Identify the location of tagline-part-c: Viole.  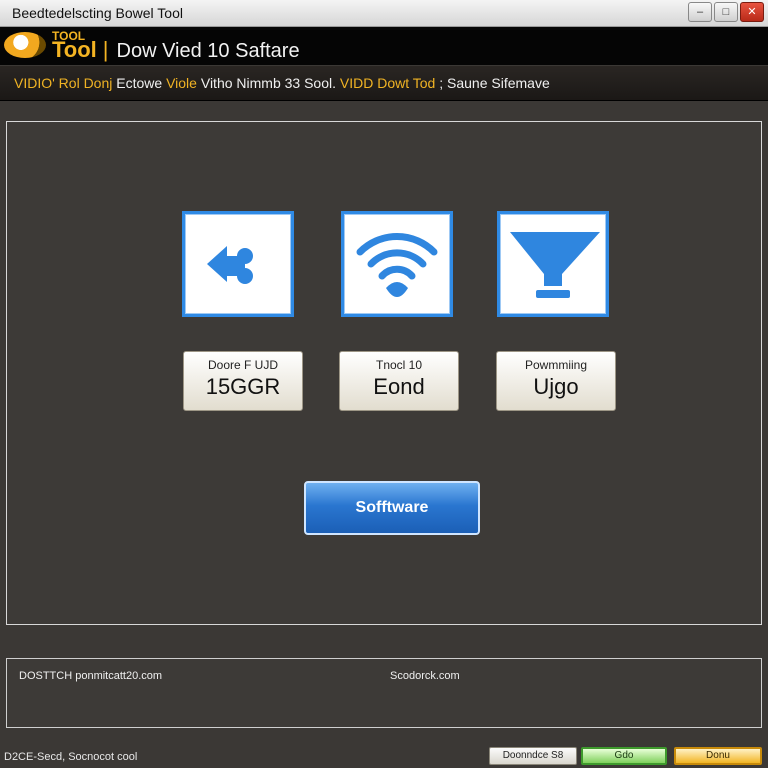
(181, 83).